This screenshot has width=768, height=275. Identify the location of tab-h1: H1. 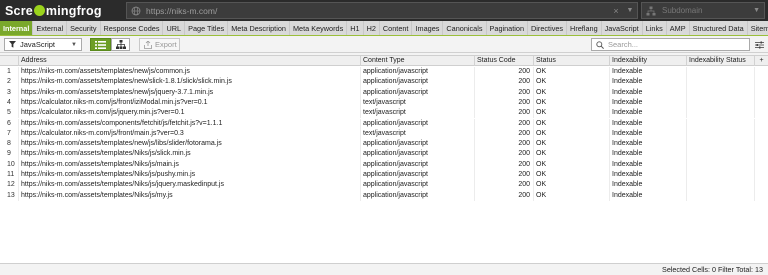
(355, 28).